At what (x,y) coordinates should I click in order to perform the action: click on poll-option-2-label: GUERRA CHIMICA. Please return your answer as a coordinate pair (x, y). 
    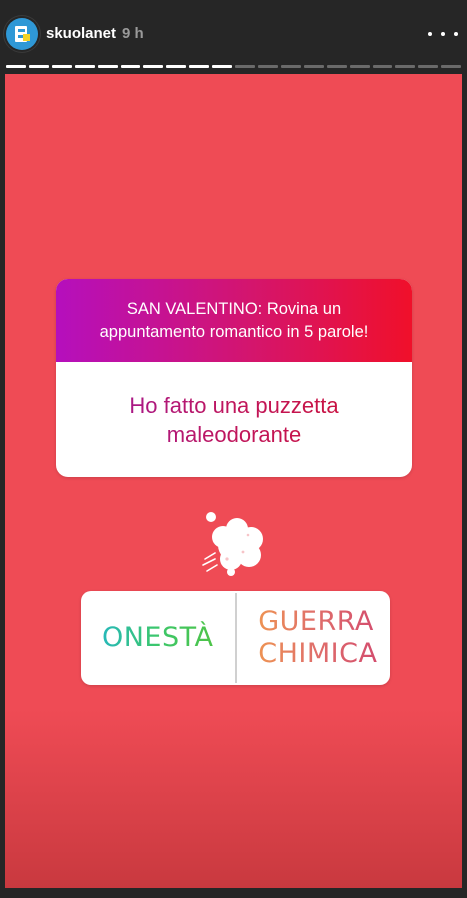
    Looking at the image, I should click on (318, 637).